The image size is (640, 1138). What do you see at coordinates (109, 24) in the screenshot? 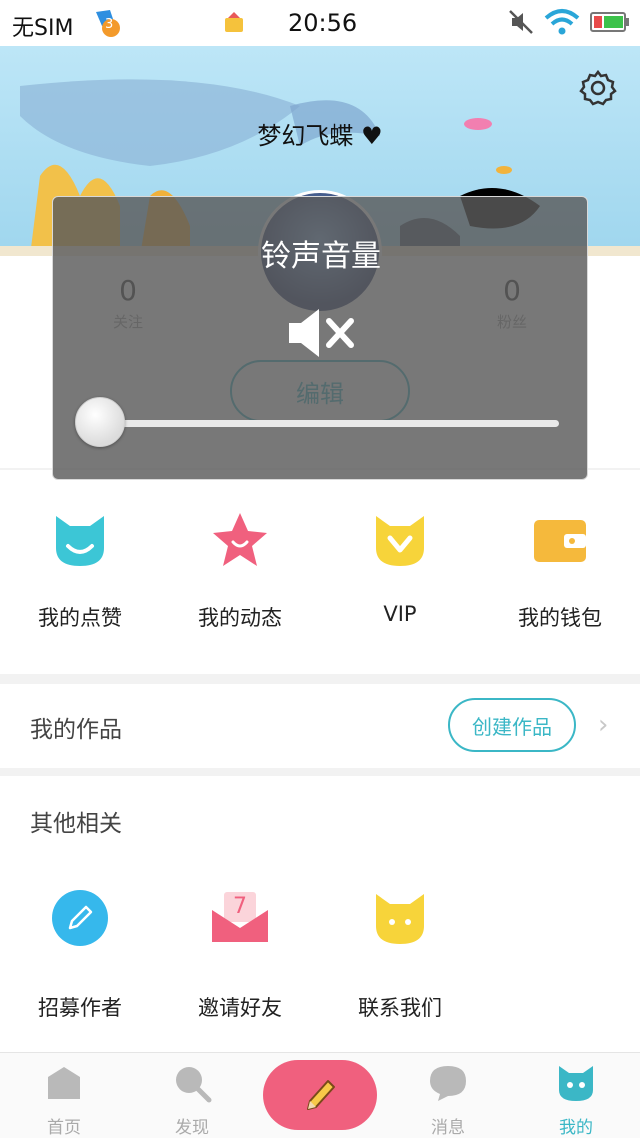
I see `notification-count: 3` at bounding box center [109, 24].